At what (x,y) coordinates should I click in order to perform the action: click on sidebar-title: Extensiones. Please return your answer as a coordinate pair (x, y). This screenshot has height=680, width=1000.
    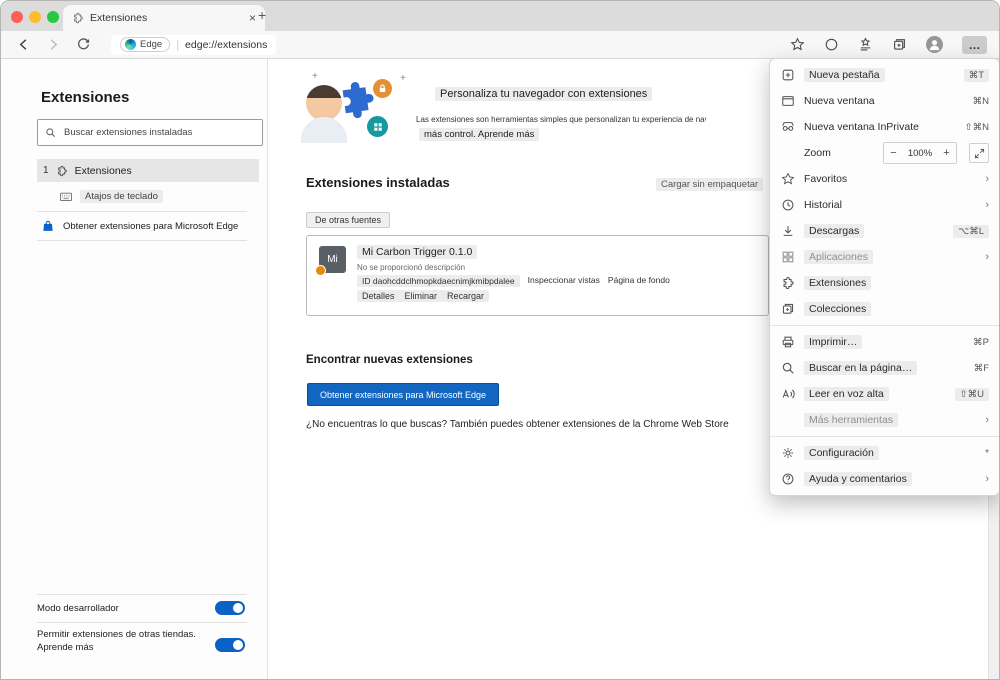
    Looking at the image, I should click on (85, 97).